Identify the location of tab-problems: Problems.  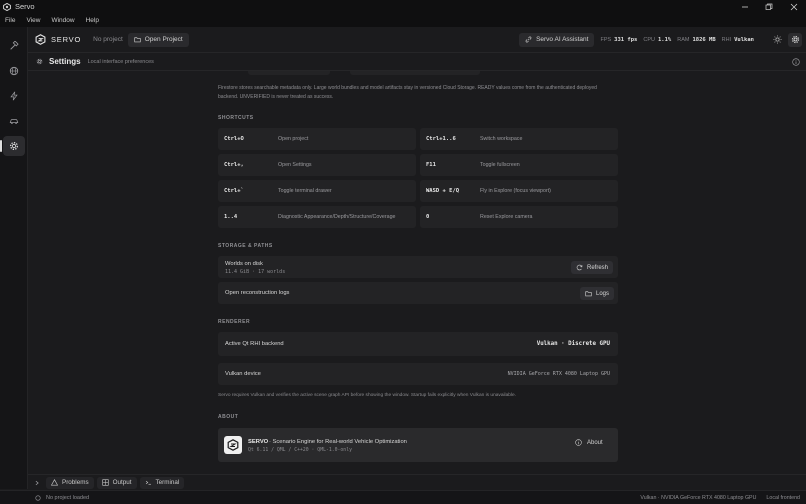
(70, 482).